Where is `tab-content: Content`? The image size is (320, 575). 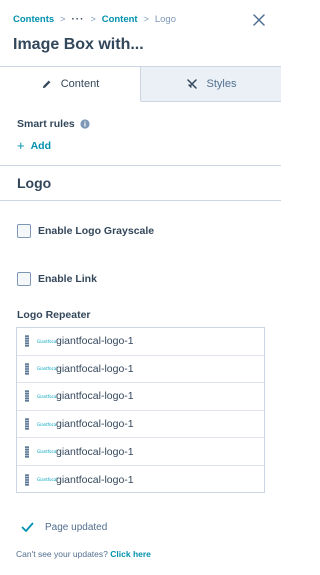
tab-content: Content is located at coordinates (70, 84).